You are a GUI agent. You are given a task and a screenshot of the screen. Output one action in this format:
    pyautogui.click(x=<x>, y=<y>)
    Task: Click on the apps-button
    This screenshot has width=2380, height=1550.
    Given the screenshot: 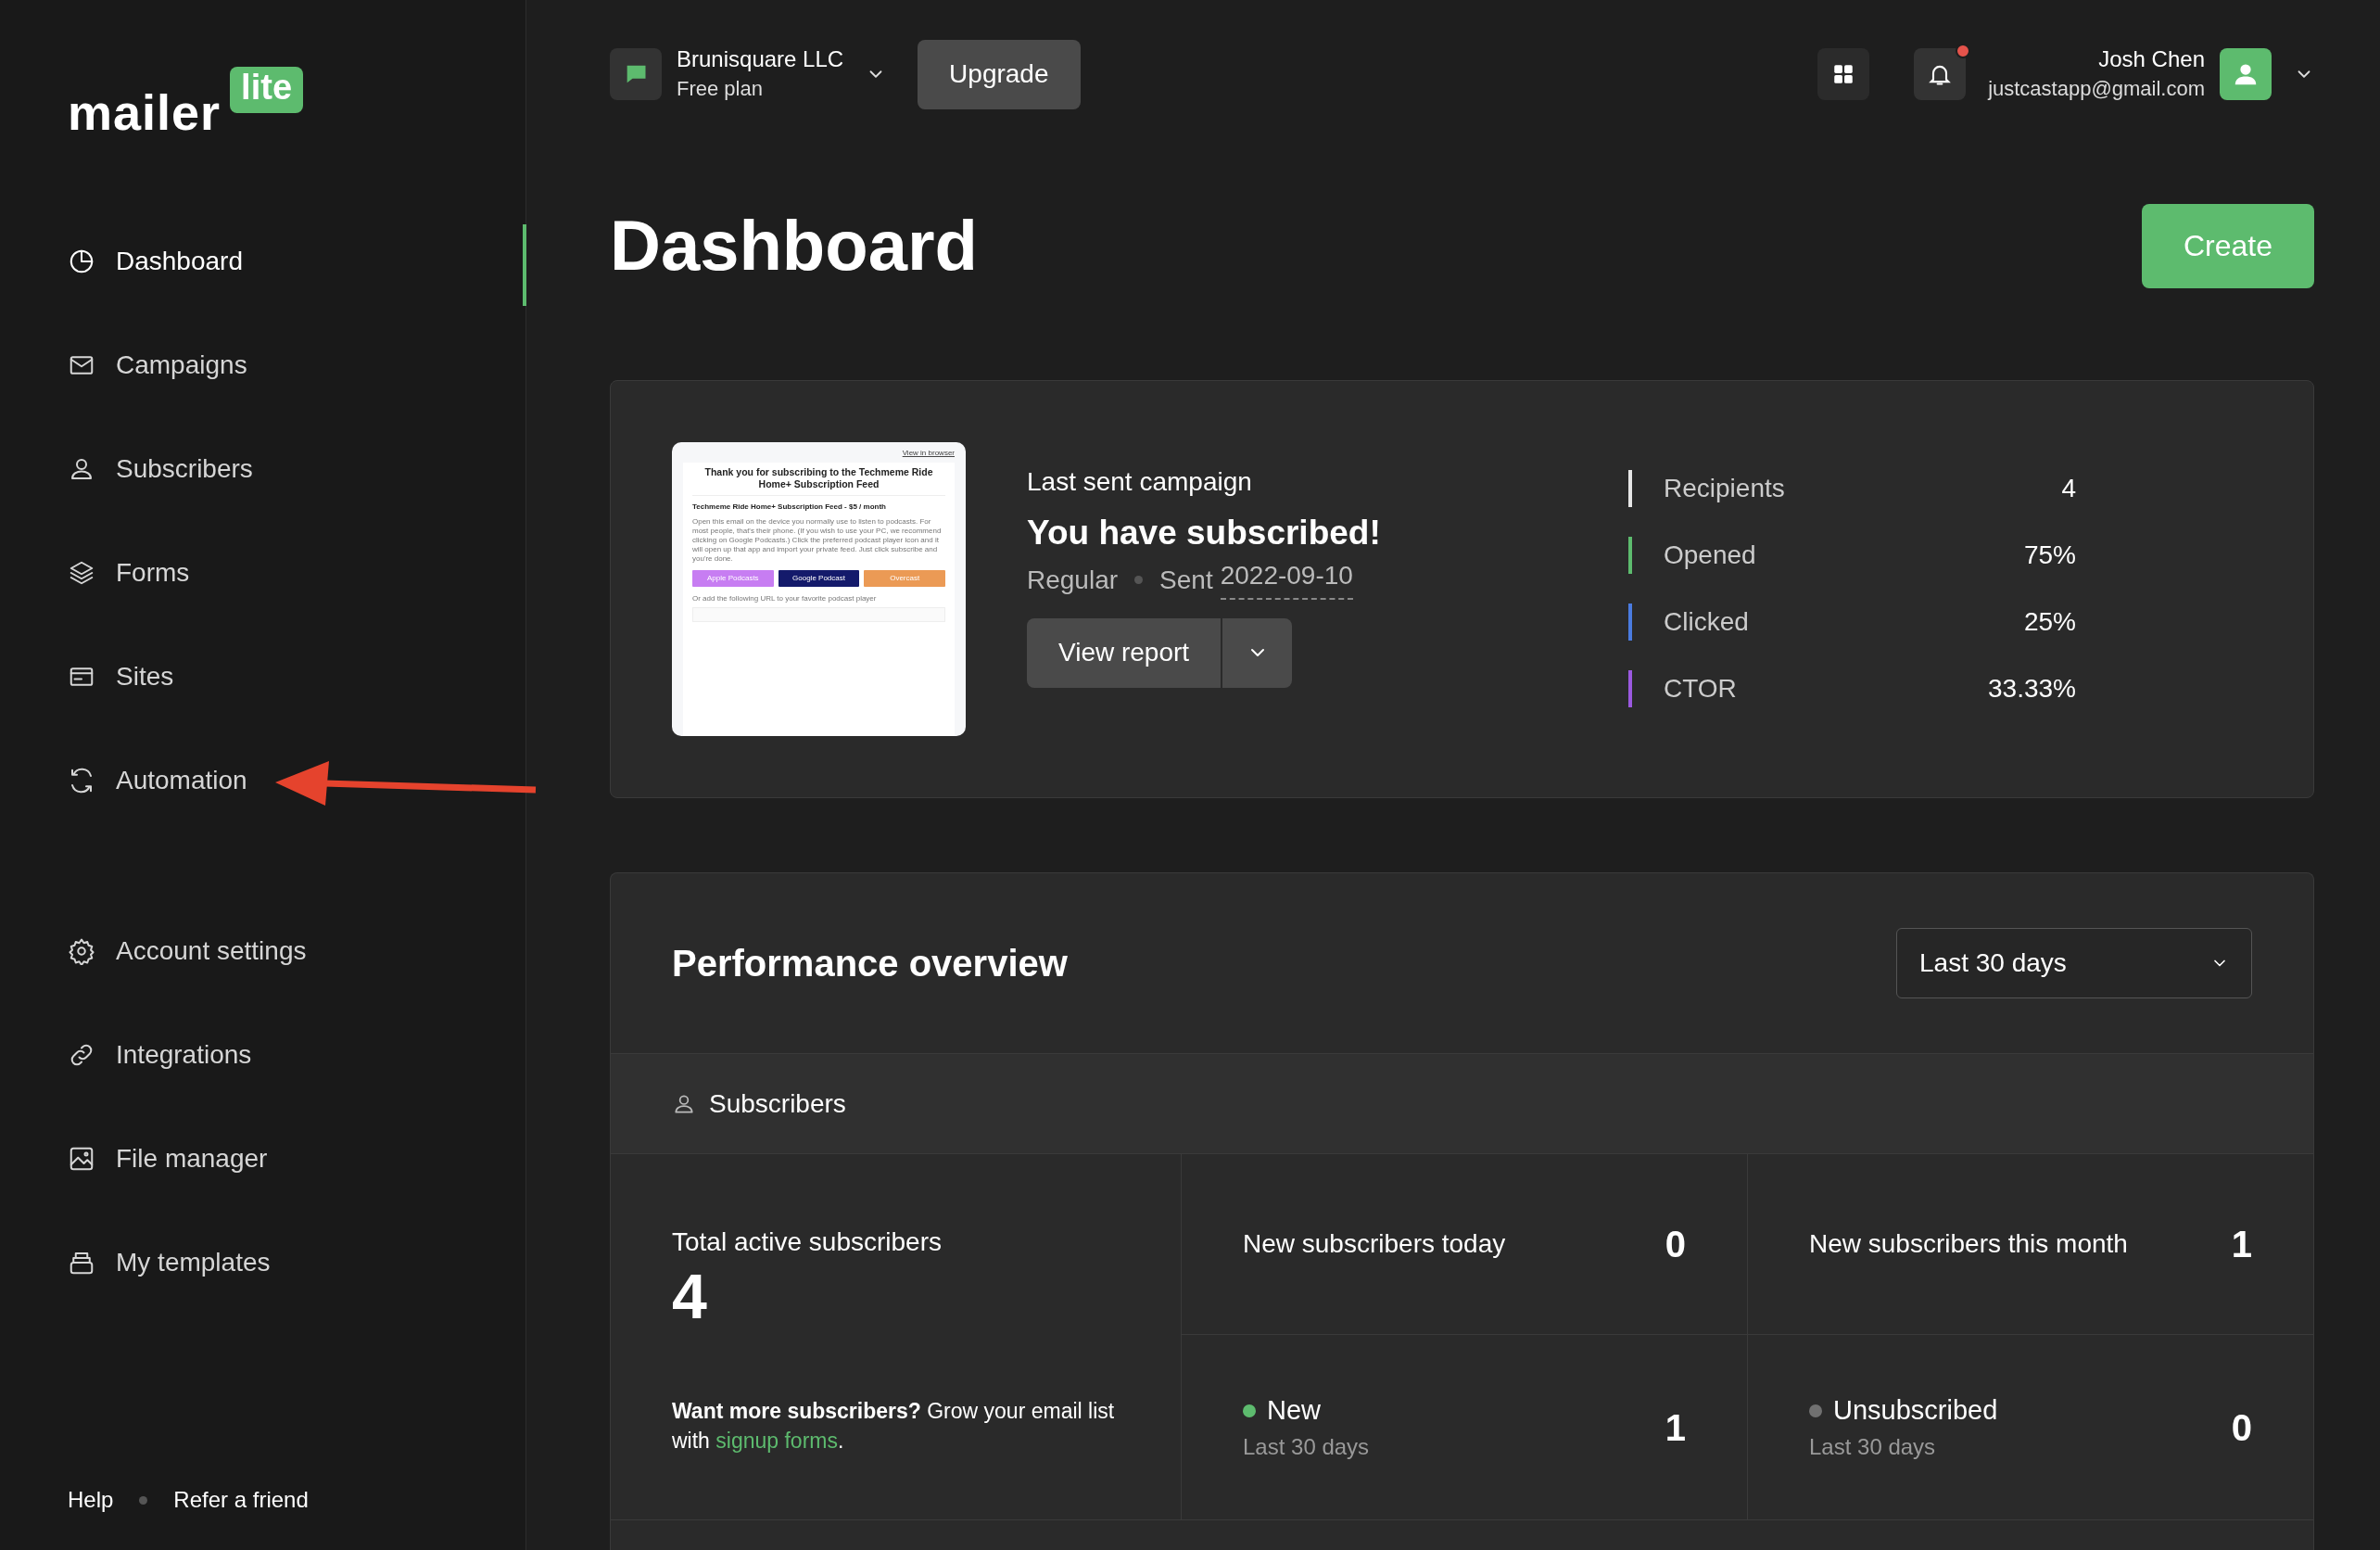 What is the action you would take?
    pyautogui.click(x=1843, y=74)
    